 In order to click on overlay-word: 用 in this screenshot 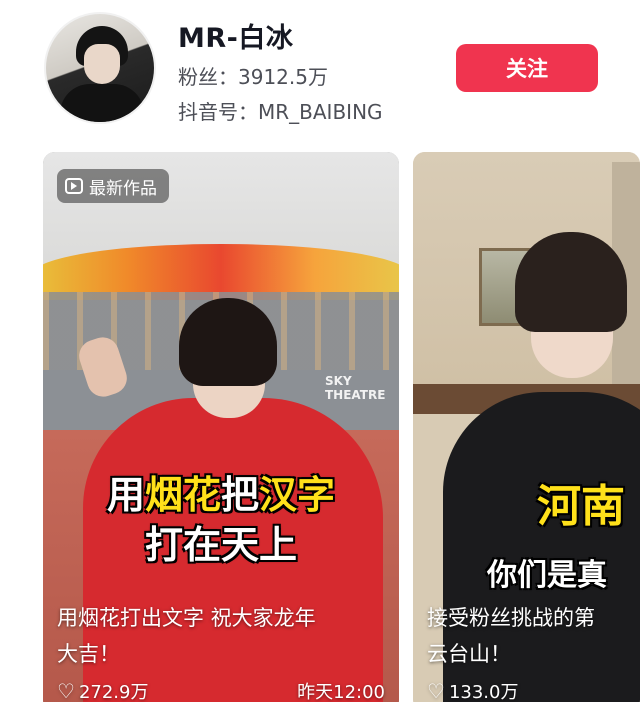, I will do `click(125, 495)`.